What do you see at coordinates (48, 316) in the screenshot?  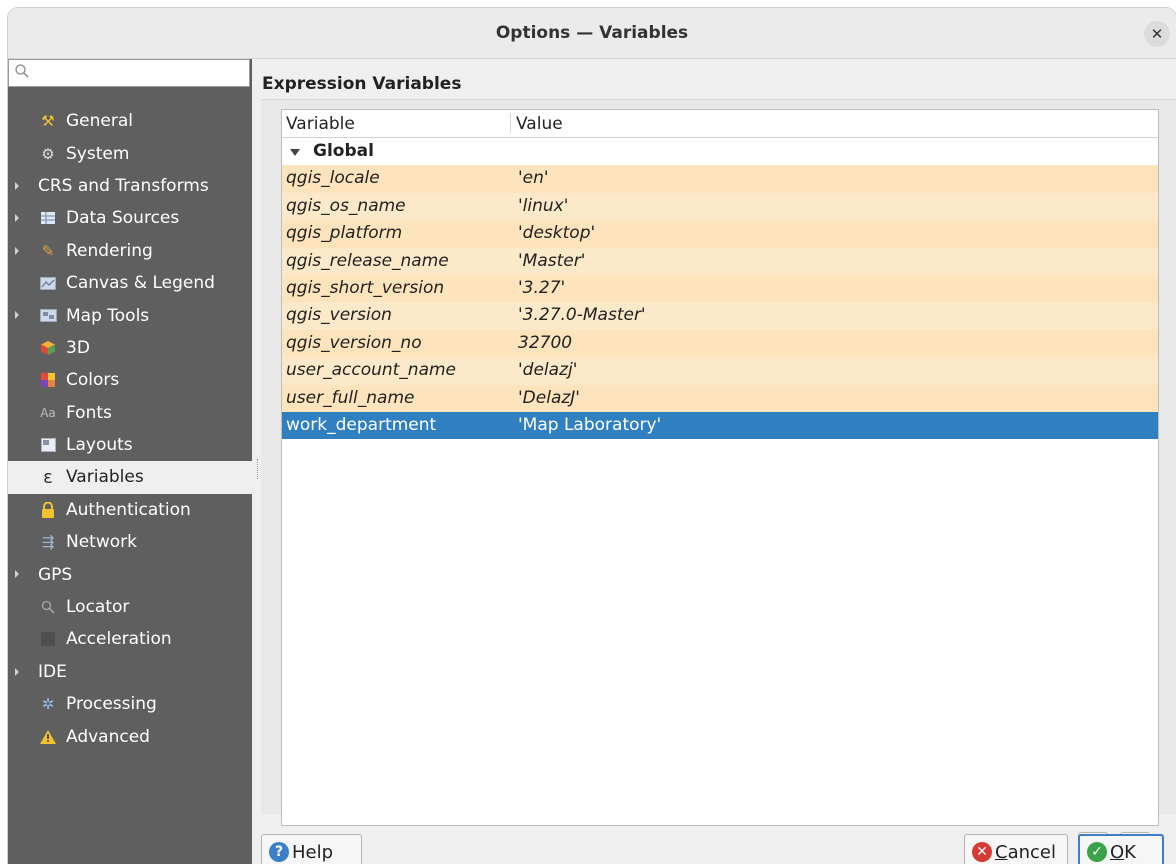 I see `map-tools-icon` at bounding box center [48, 316].